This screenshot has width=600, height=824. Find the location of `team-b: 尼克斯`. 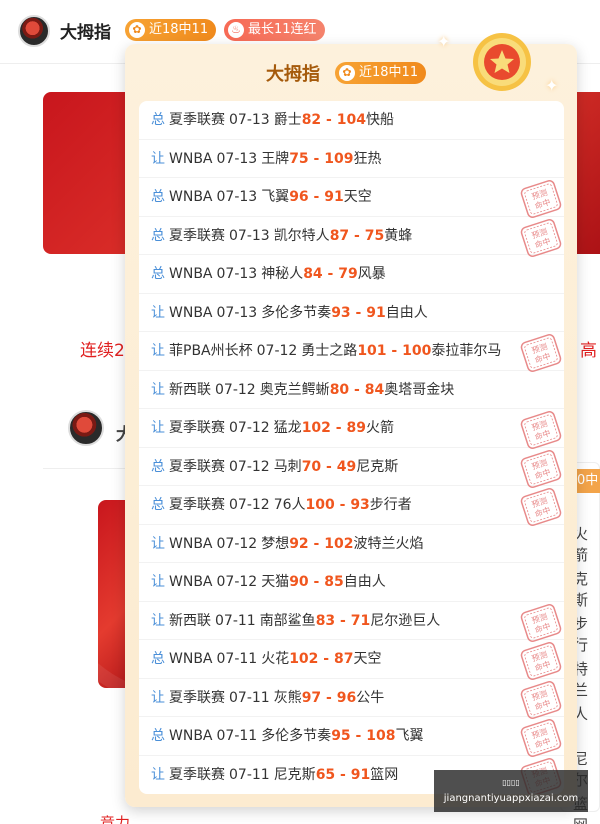

team-b: 尼克斯 is located at coordinates (377, 466).